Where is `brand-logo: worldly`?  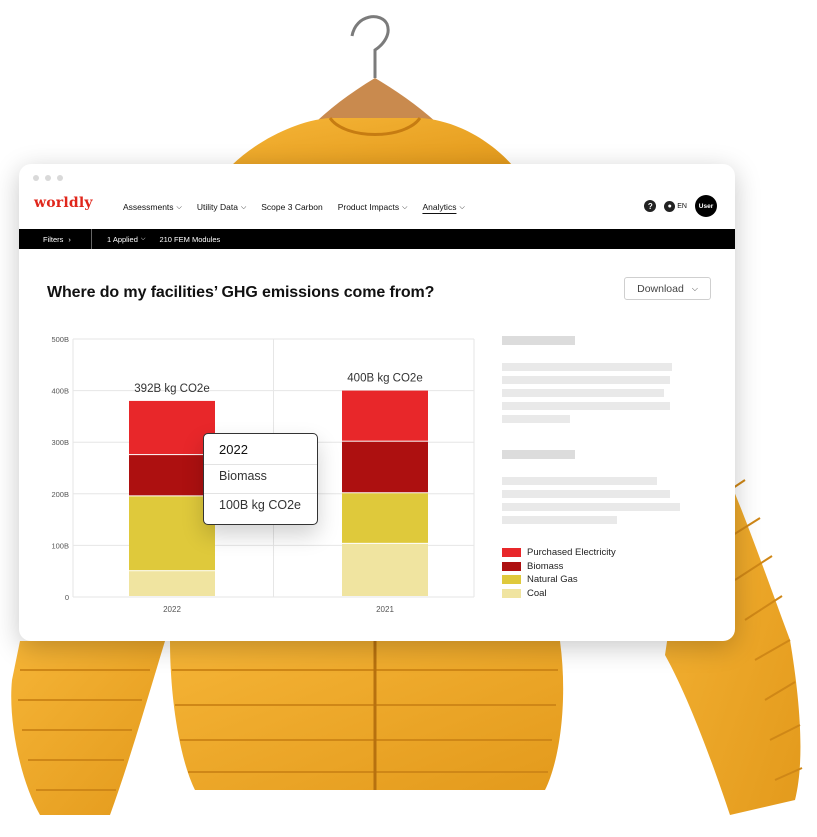 brand-logo: worldly is located at coordinates (63, 203).